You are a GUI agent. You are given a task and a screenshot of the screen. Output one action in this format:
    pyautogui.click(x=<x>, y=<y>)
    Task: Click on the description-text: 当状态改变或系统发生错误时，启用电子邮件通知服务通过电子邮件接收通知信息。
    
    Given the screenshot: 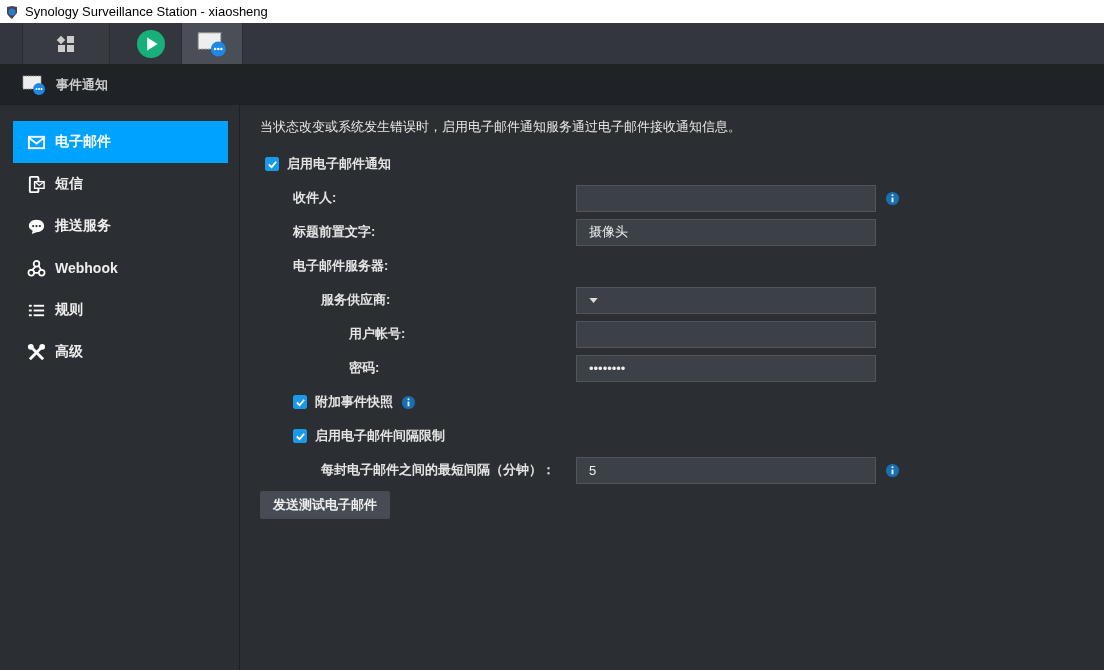 What is the action you would take?
    pyautogui.click(x=501, y=127)
    